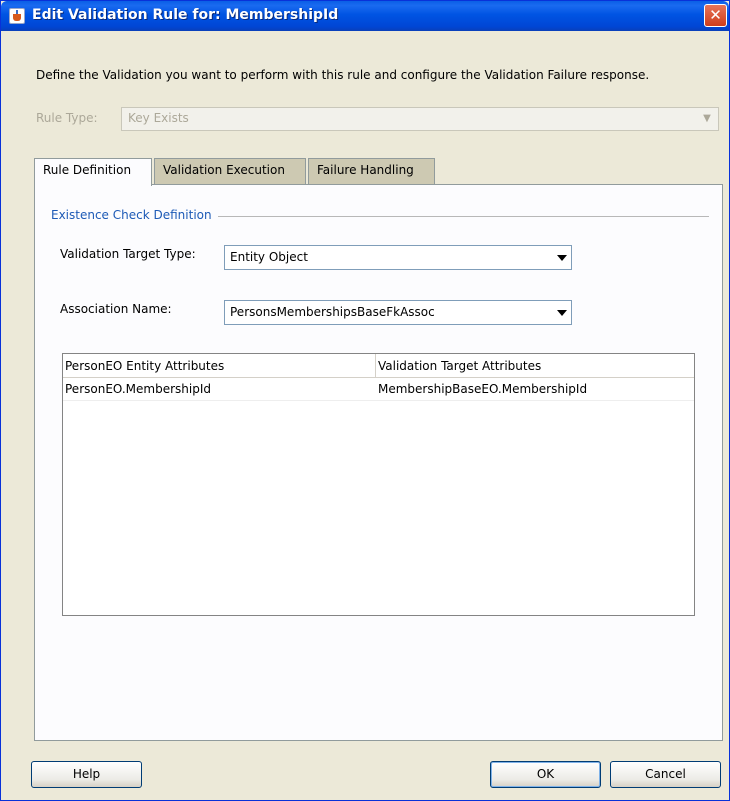 Image resolution: width=730 pixels, height=801 pixels. I want to click on table-cell: MembershipBaseEO.MembershipId, so click(535, 389).